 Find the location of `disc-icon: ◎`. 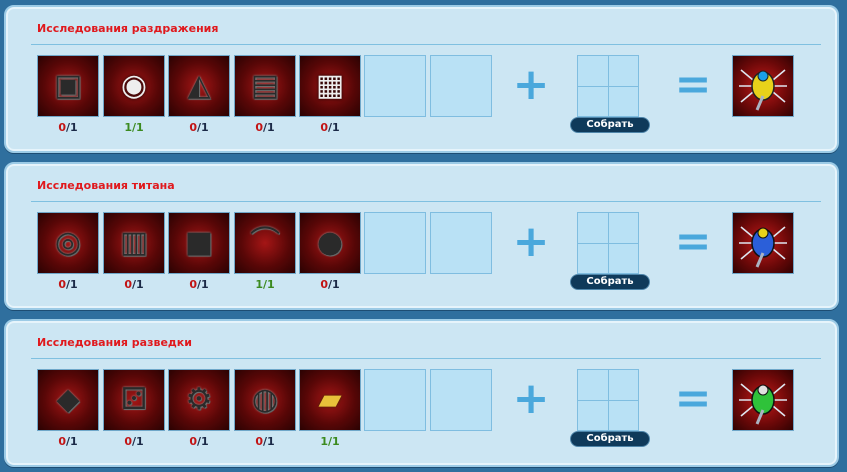

disc-icon: ◎ is located at coordinates (68, 243).